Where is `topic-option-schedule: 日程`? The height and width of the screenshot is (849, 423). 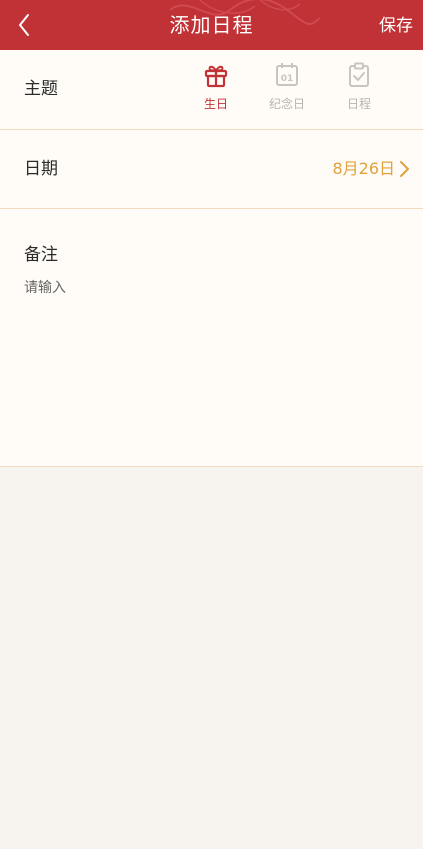
topic-option-schedule: 日程 is located at coordinates (359, 87).